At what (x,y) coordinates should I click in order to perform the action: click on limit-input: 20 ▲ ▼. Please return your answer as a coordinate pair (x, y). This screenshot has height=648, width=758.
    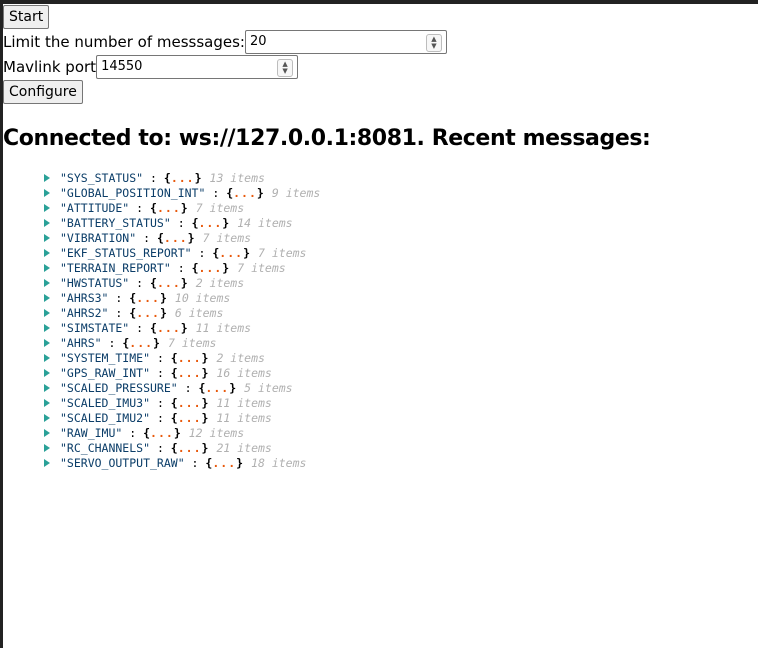
    Looking at the image, I should click on (345, 41).